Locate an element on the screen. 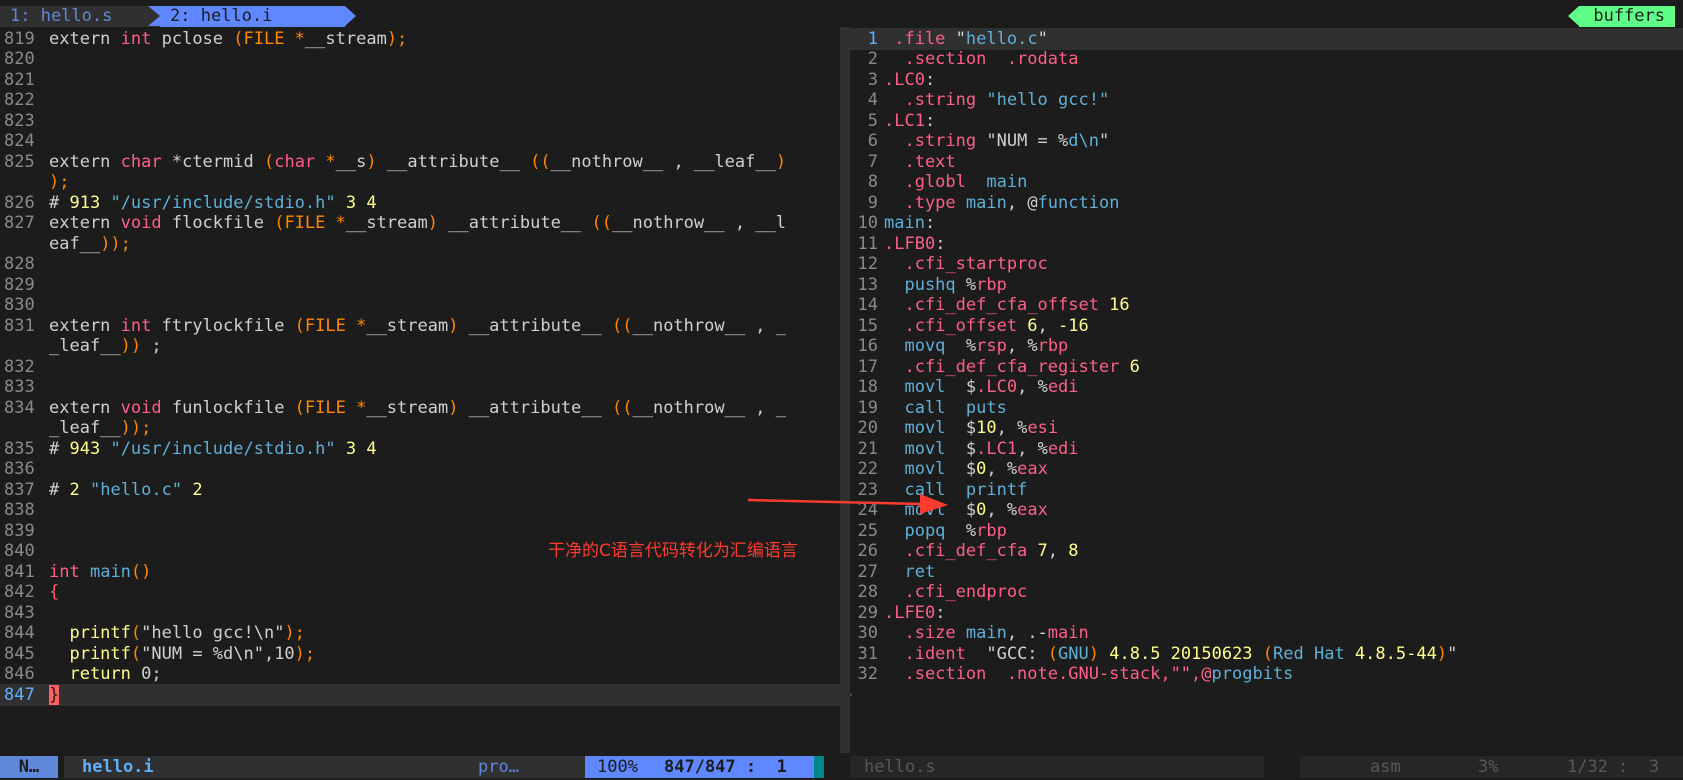 The height and width of the screenshot is (780, 1683). code-line: 10 main: is located at coordinates (1266, 223).